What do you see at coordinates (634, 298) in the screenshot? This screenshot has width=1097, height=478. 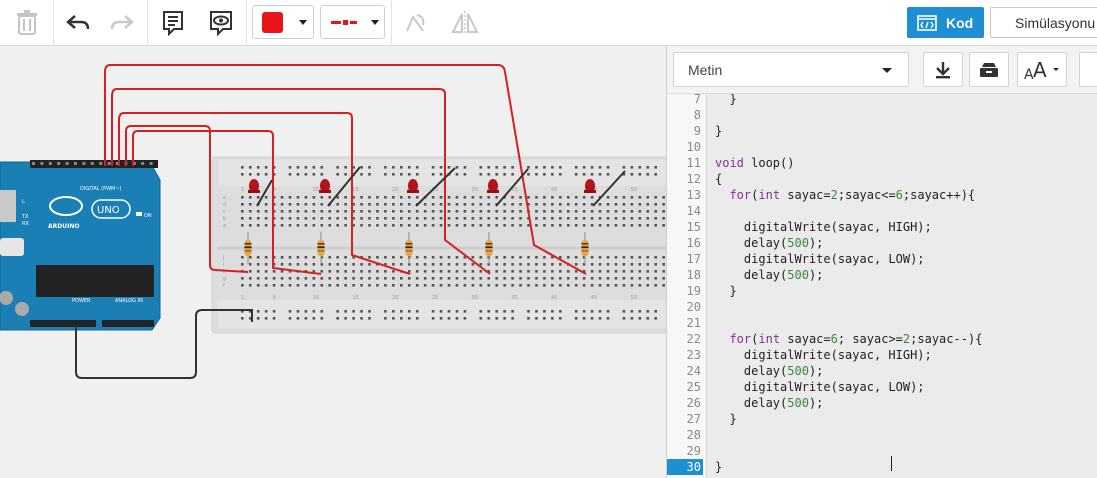 I see `breadboard-col-label: 50` at bounding box center [634, 298].